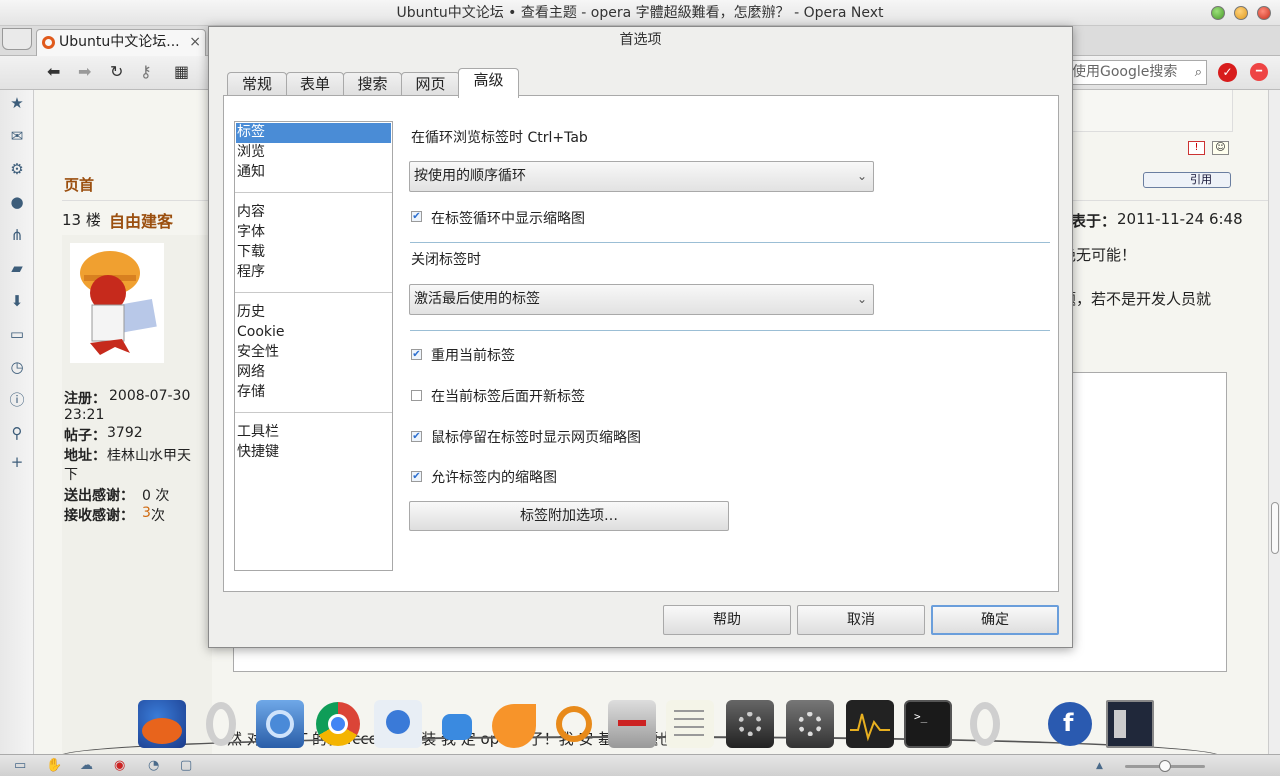 This screenshot has width=1280, height=776. I want to click on reload-icon: ↻, so click(116, 71).